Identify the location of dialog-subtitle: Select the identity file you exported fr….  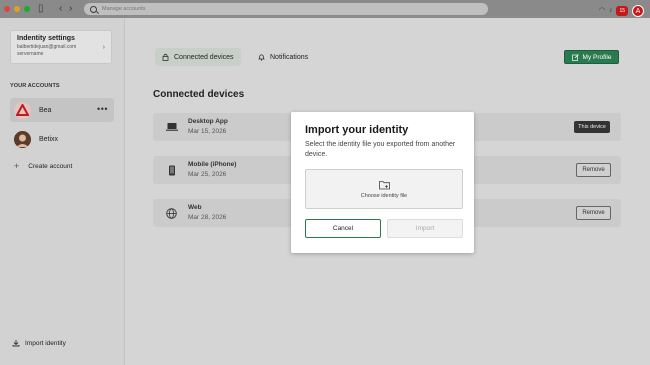
(380, 149).